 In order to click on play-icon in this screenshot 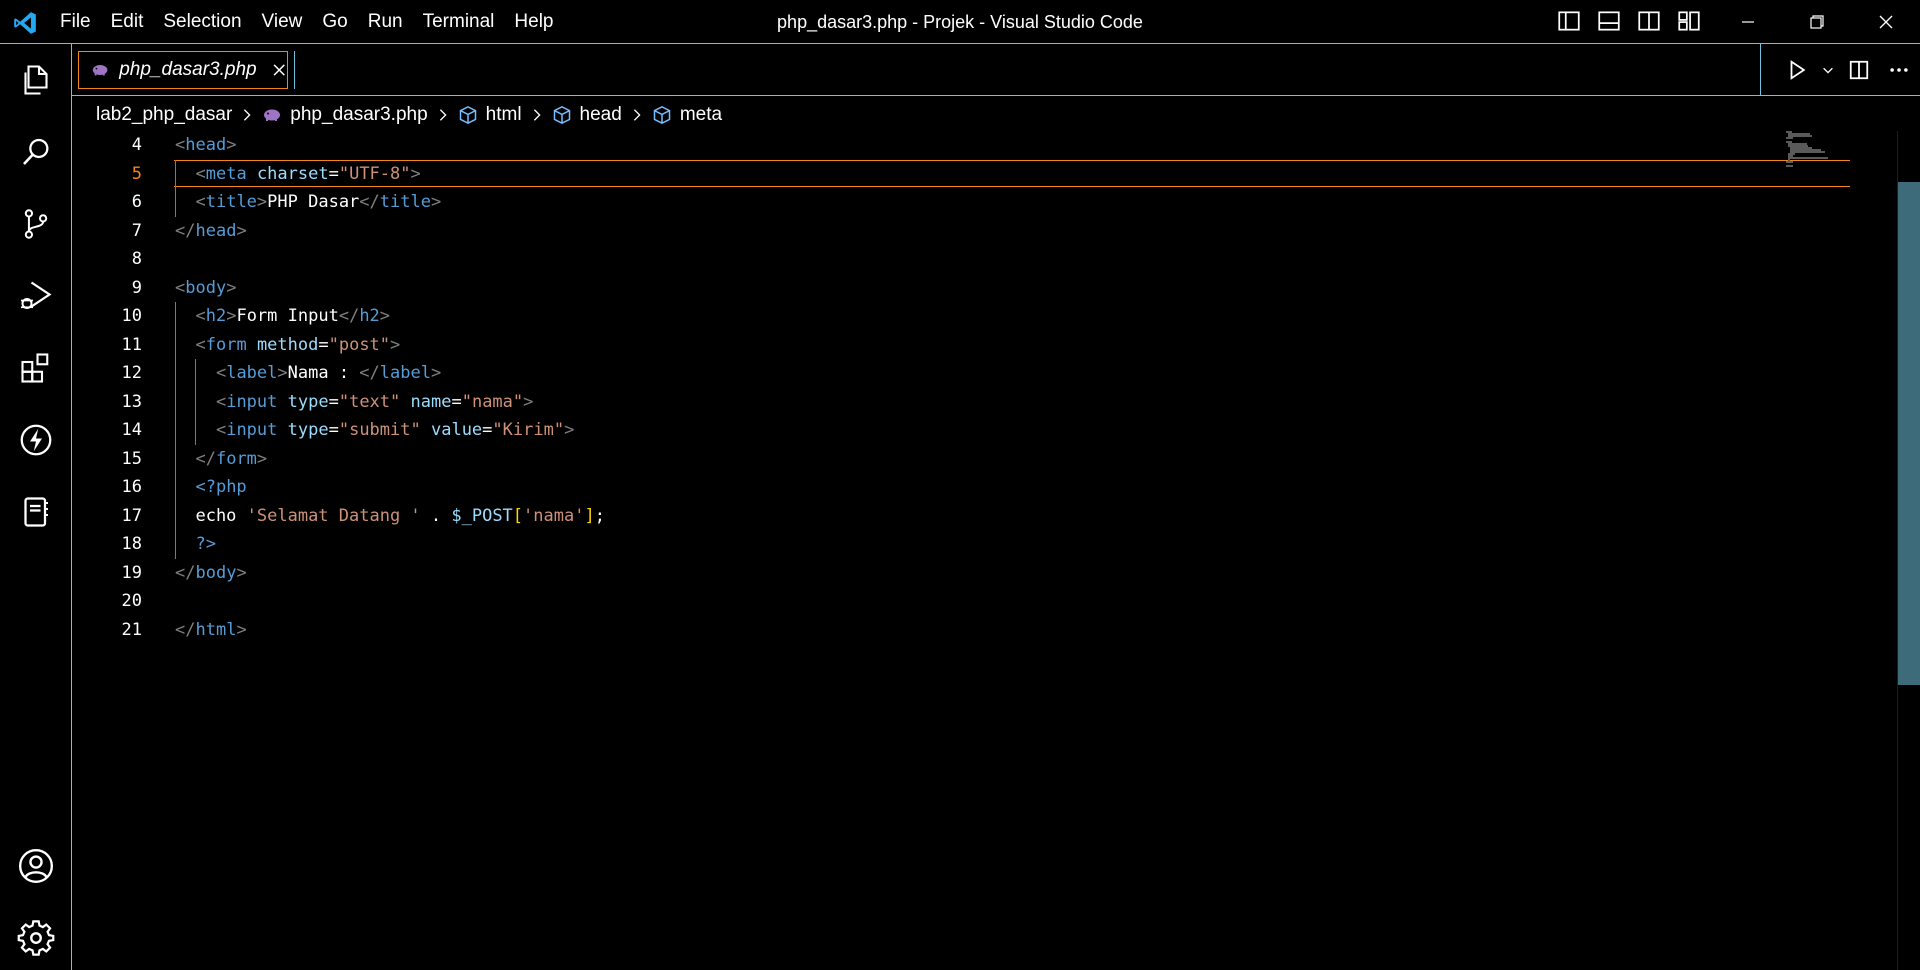, I will do `click(1798, 70)`.